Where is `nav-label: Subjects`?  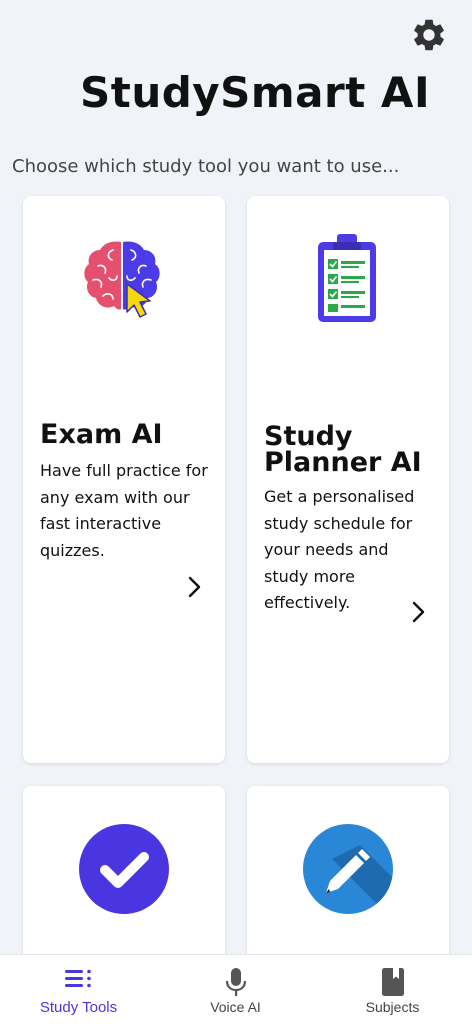
nav-label: Subjects is located at coordinates (392, 1007).